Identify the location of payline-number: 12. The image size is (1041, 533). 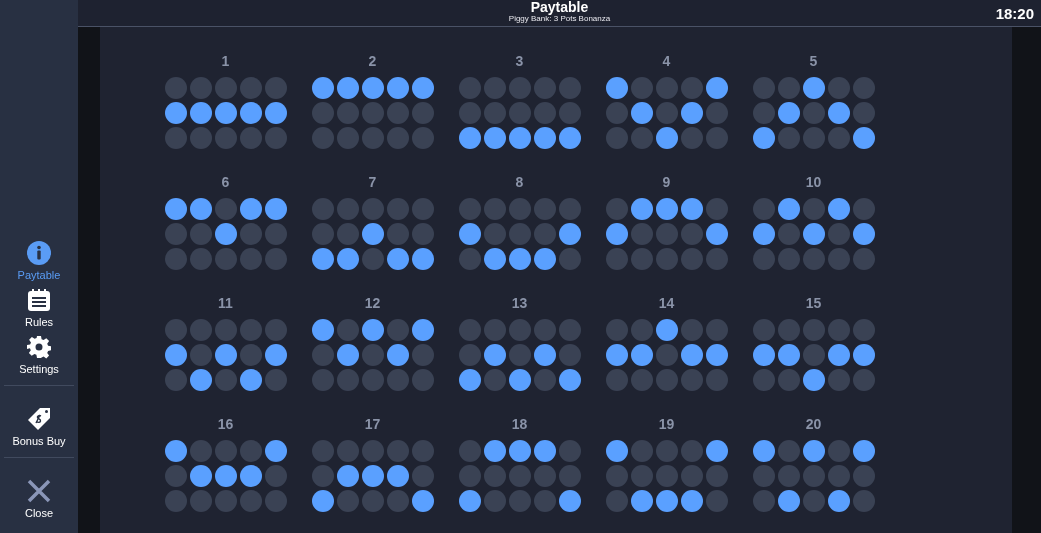
(372, 304).